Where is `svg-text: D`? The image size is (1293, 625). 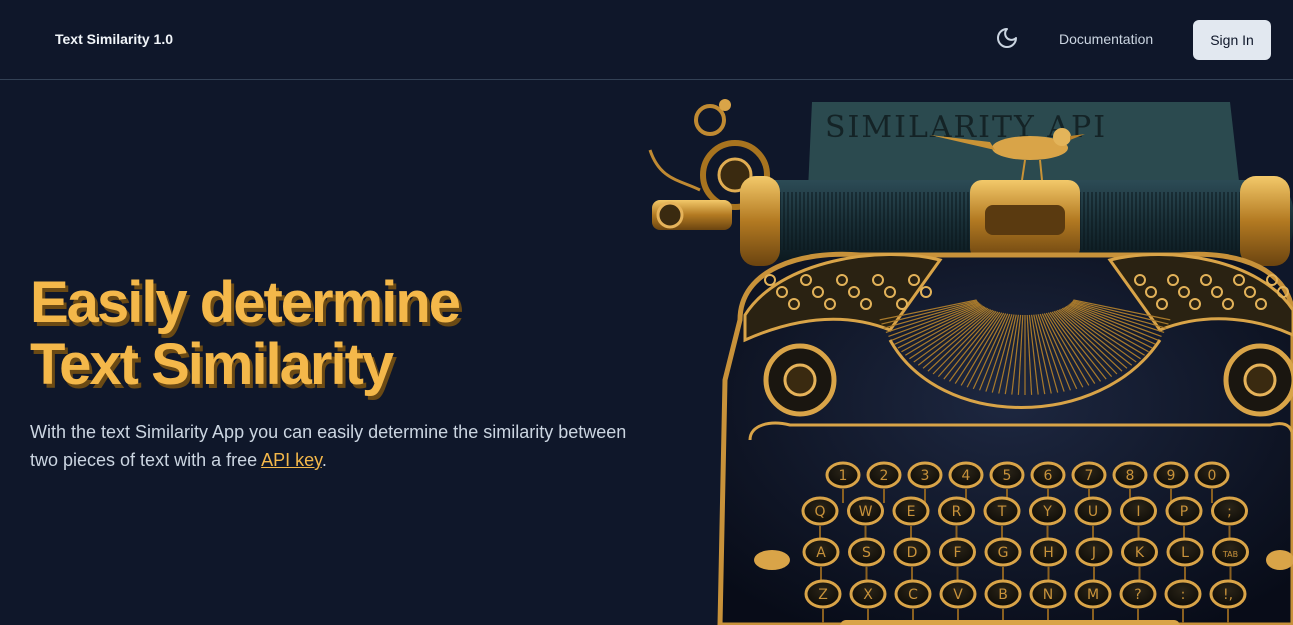 svg-text: D is located at coordinates (912, 553).